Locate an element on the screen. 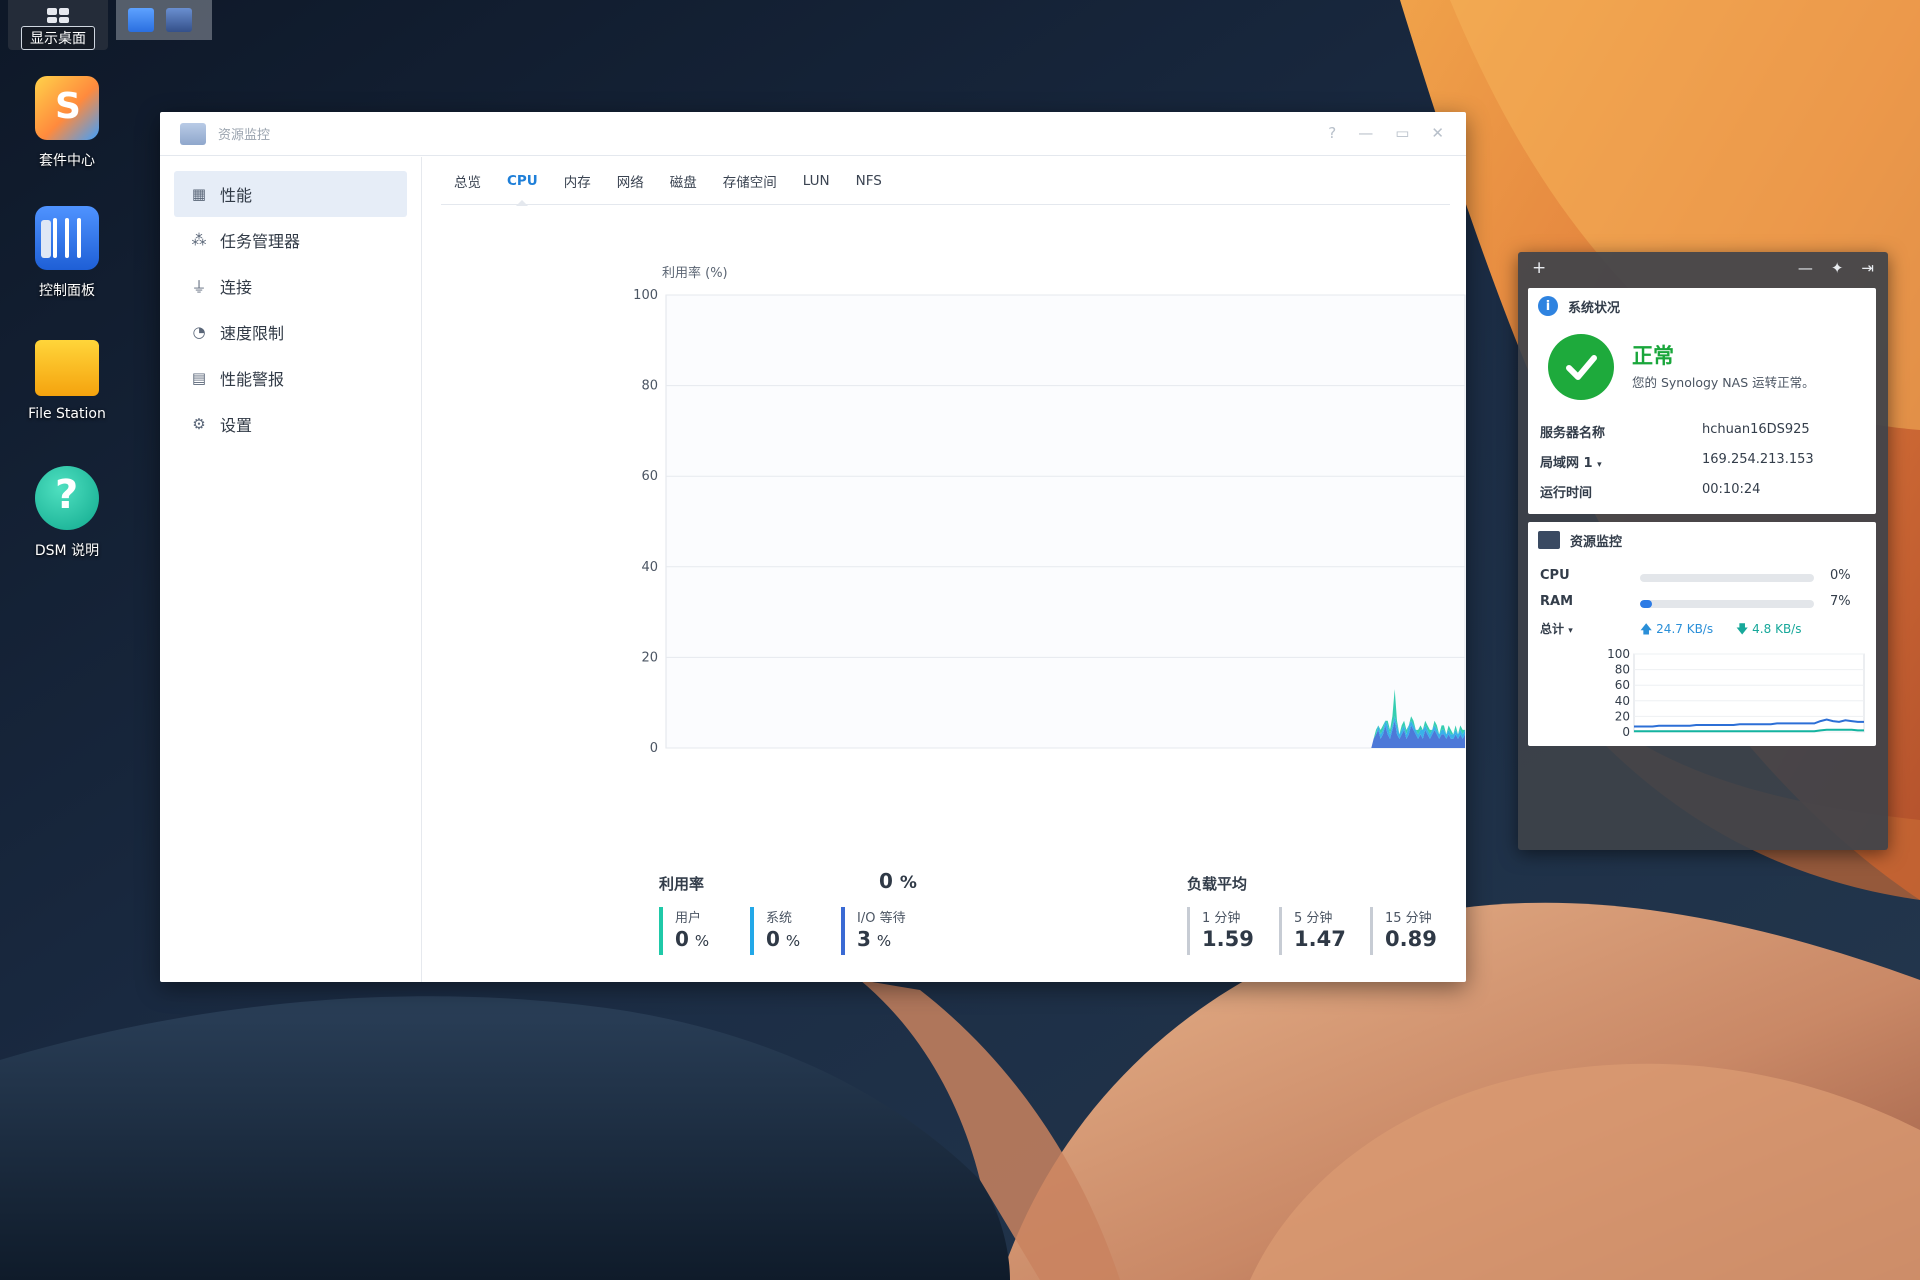  utilization-value: 0 % is located at coordinates (898, 881).